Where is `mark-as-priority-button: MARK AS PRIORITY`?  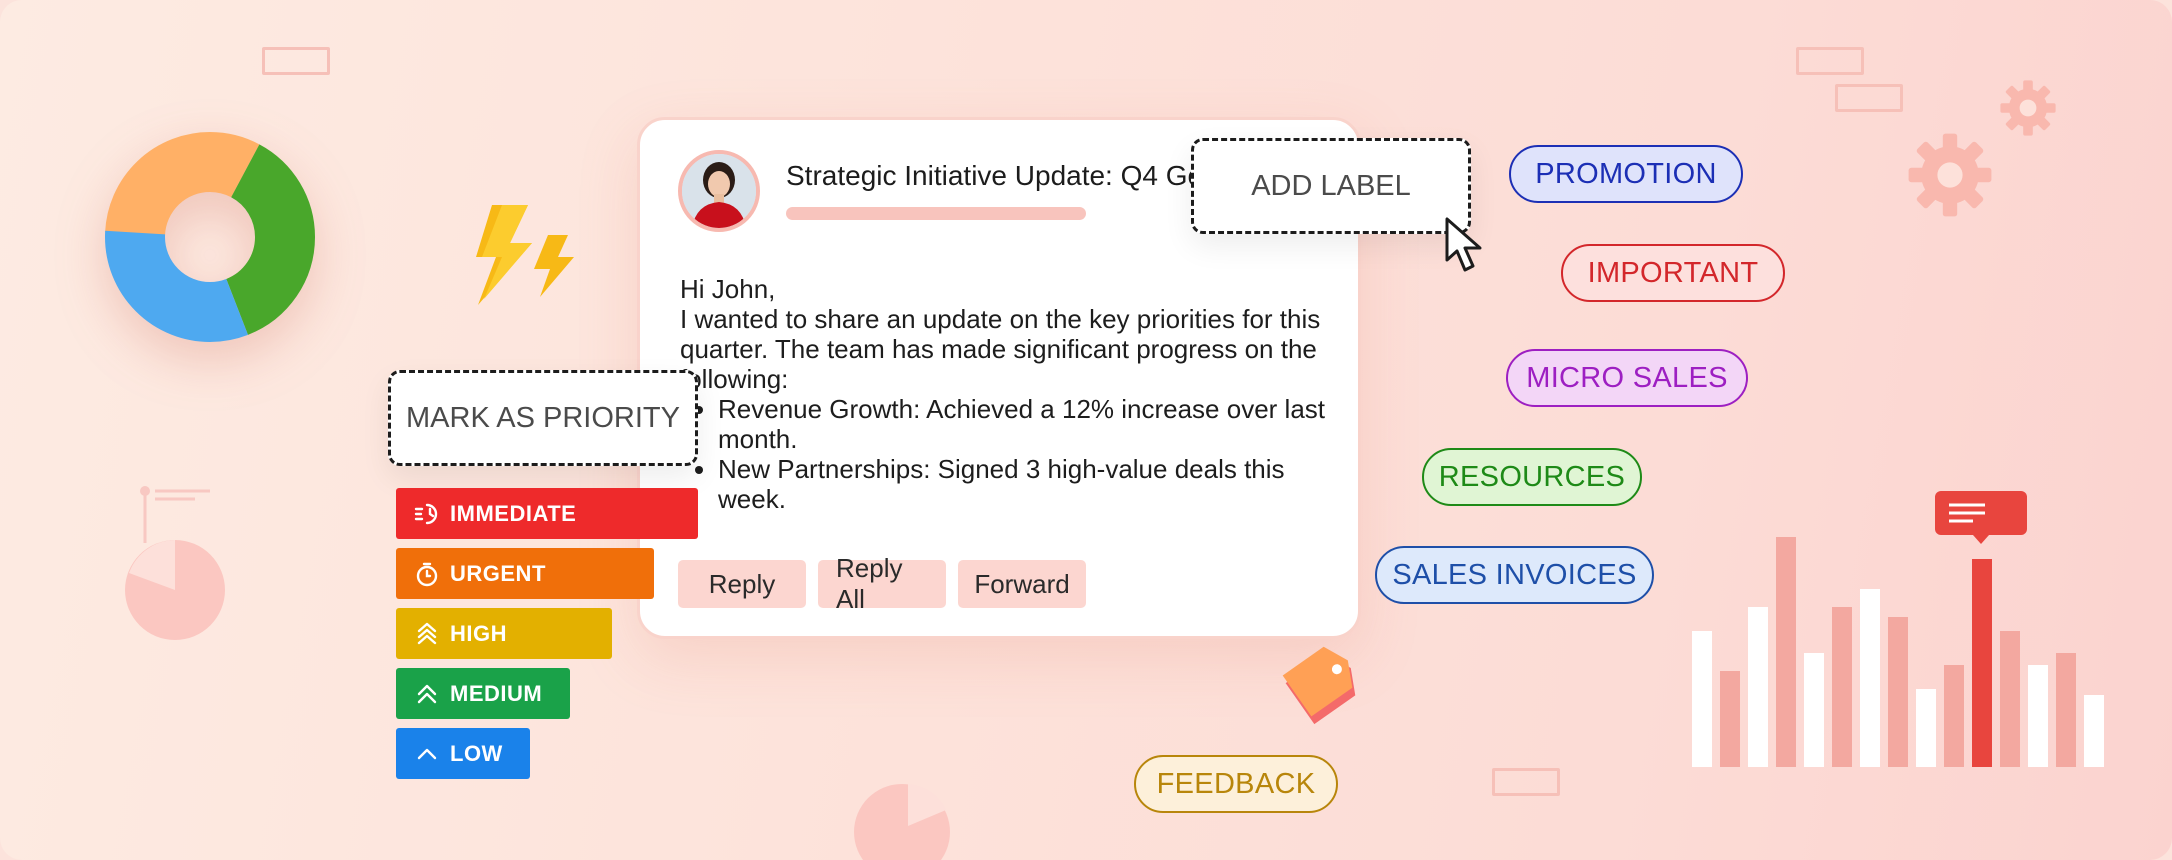 mark-as-priority-button: MARK AS PRIORITY is located at coordinates (543, 418).